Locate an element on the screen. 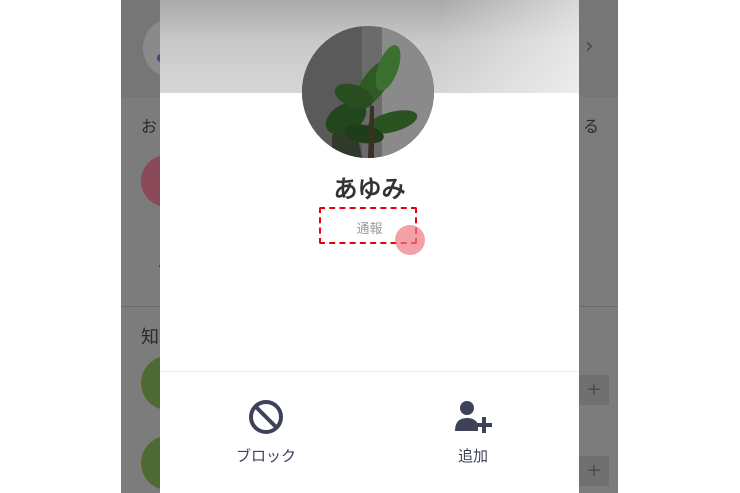  background-text-fragment: る is located at coordinates (591, 126).